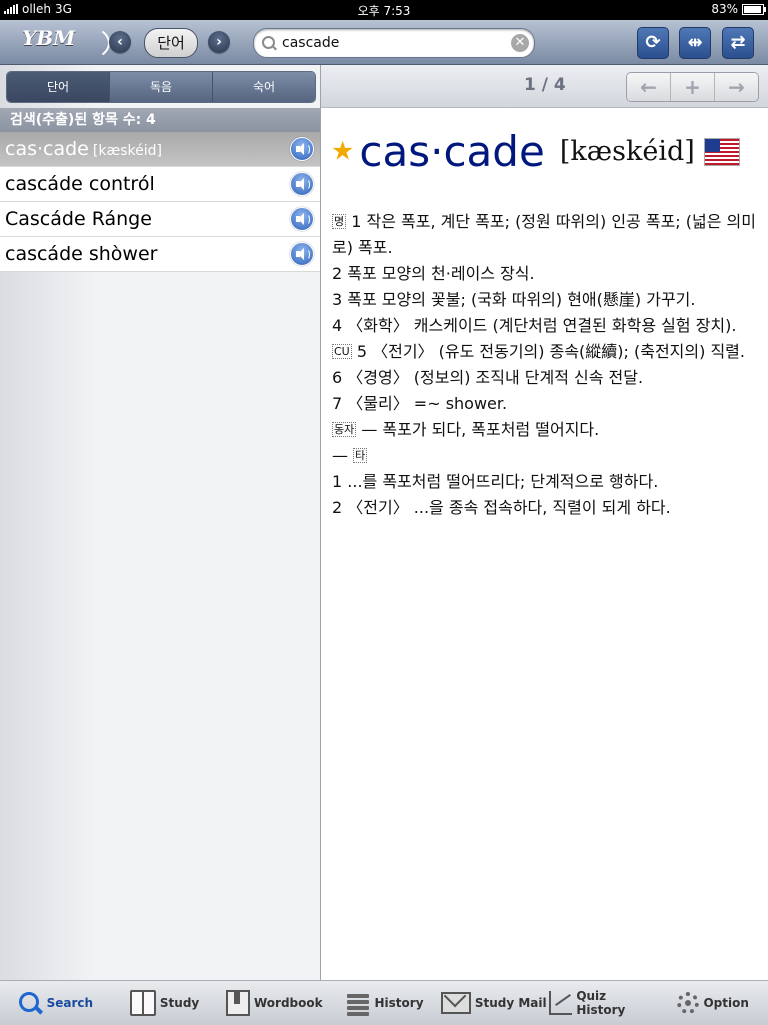 The image size is (768, 1025). What do you see at coordinates (160, 120) in the screenshot?
I see `result-count: 검색(추출)된 항목 수: 4` at bounding box center [160, 120].